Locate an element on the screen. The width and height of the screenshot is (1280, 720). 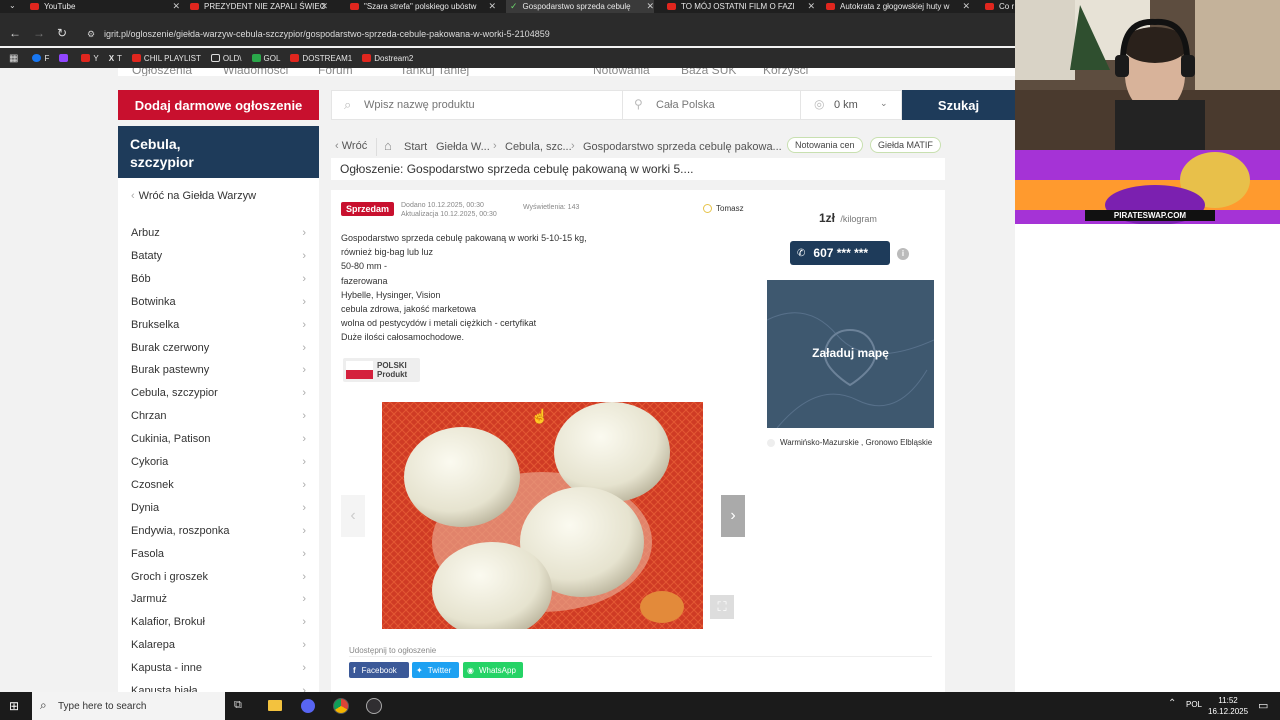
nav-notowania: Notowania is located at coordinates (621, 72).